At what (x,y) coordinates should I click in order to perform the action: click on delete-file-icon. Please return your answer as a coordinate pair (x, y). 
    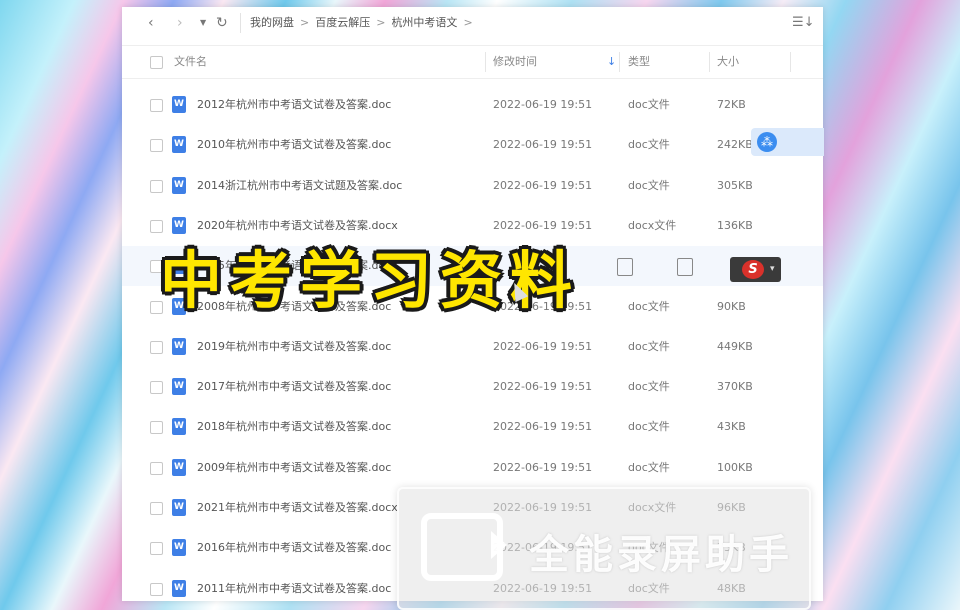
    Looking at the image, I should click on (625, 267).